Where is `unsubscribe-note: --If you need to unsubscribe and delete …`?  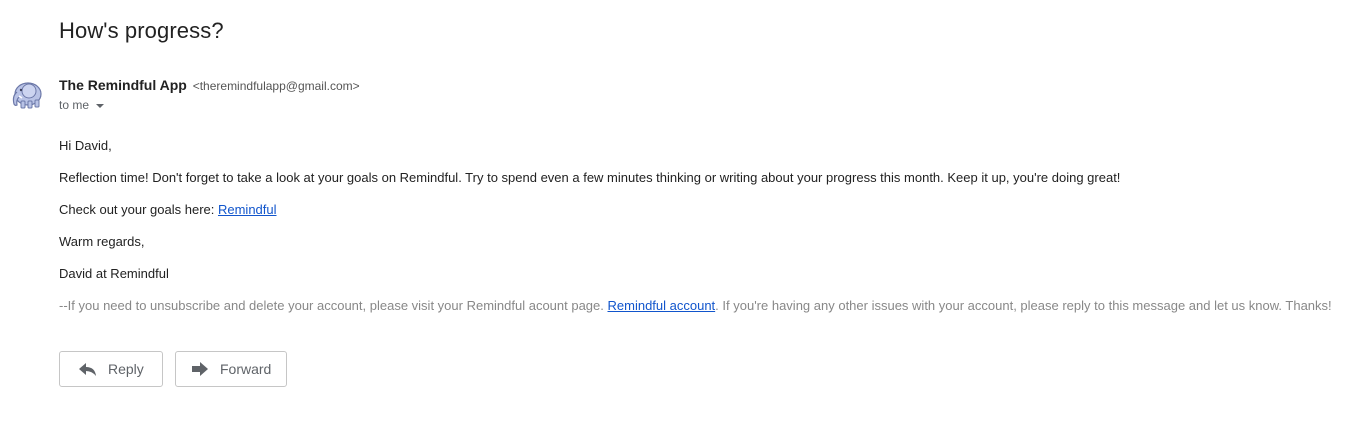 unsubscribe-note: --If you need to unsubscribe and delete … is located at coordinates (704, 314).